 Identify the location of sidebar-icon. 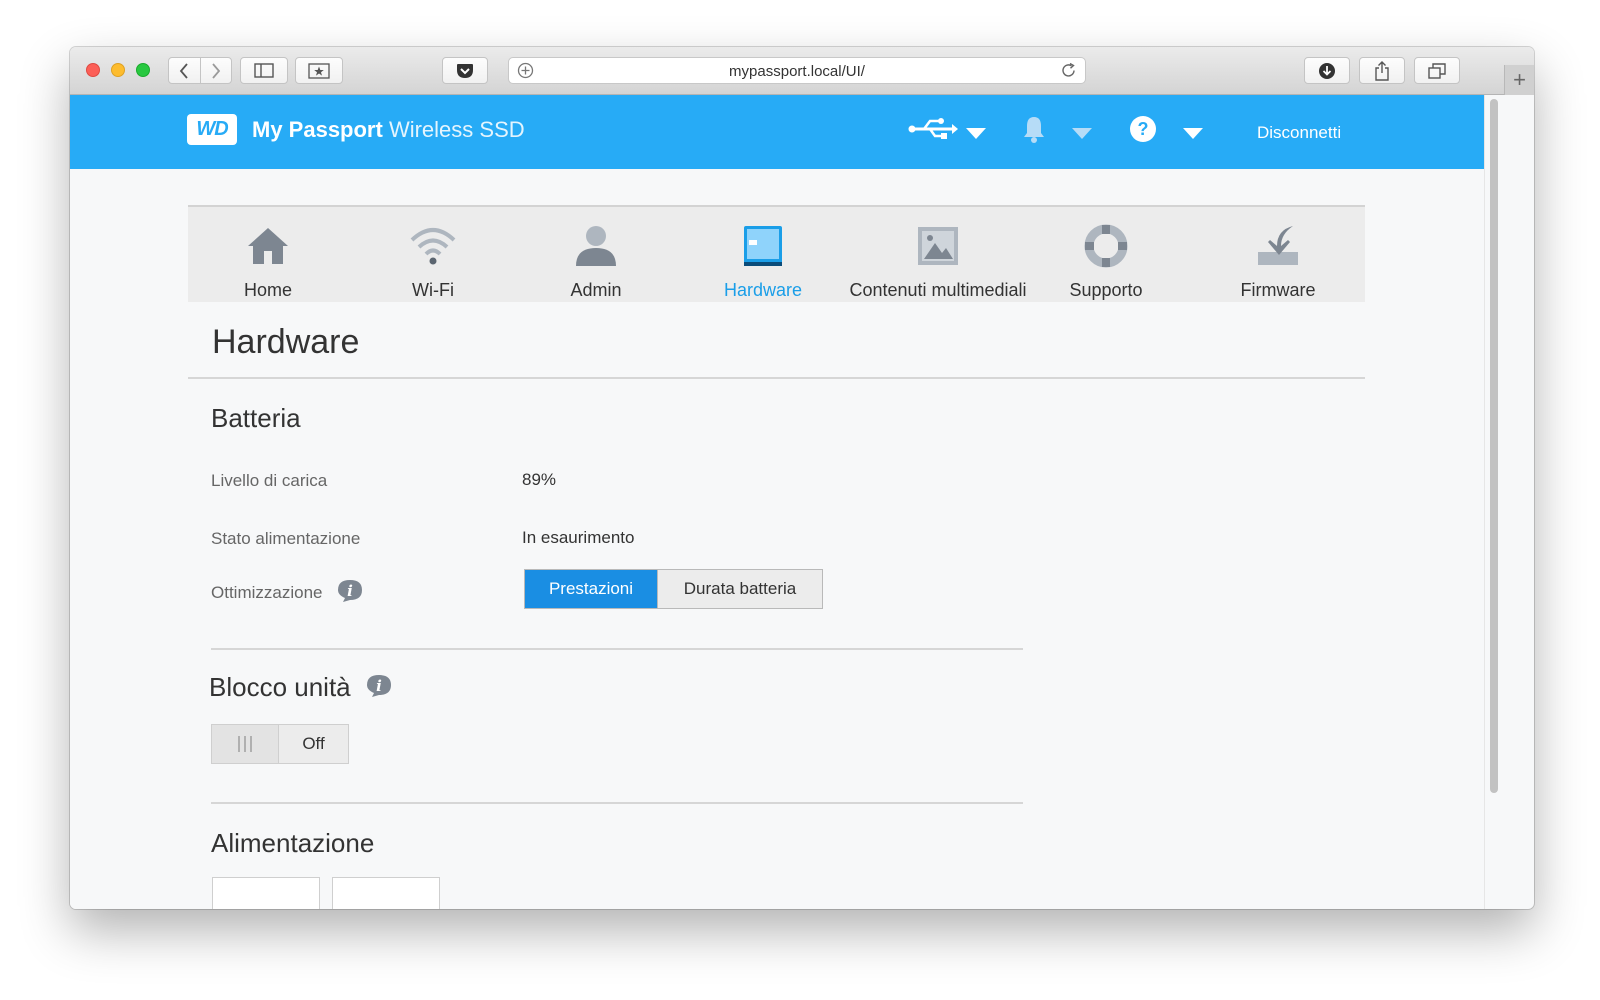
(264, 70).